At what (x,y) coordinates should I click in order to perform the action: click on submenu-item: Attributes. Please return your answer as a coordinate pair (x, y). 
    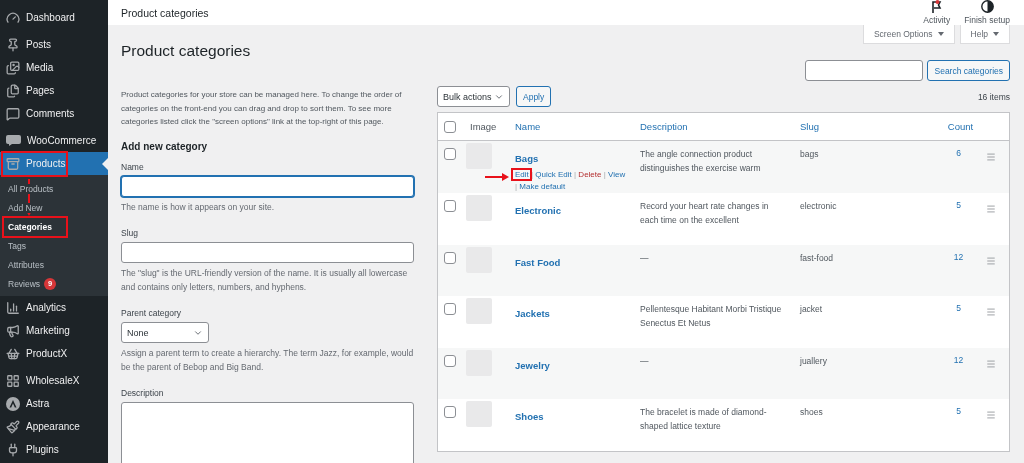
    Looking at the image, I should click on (54, 264).